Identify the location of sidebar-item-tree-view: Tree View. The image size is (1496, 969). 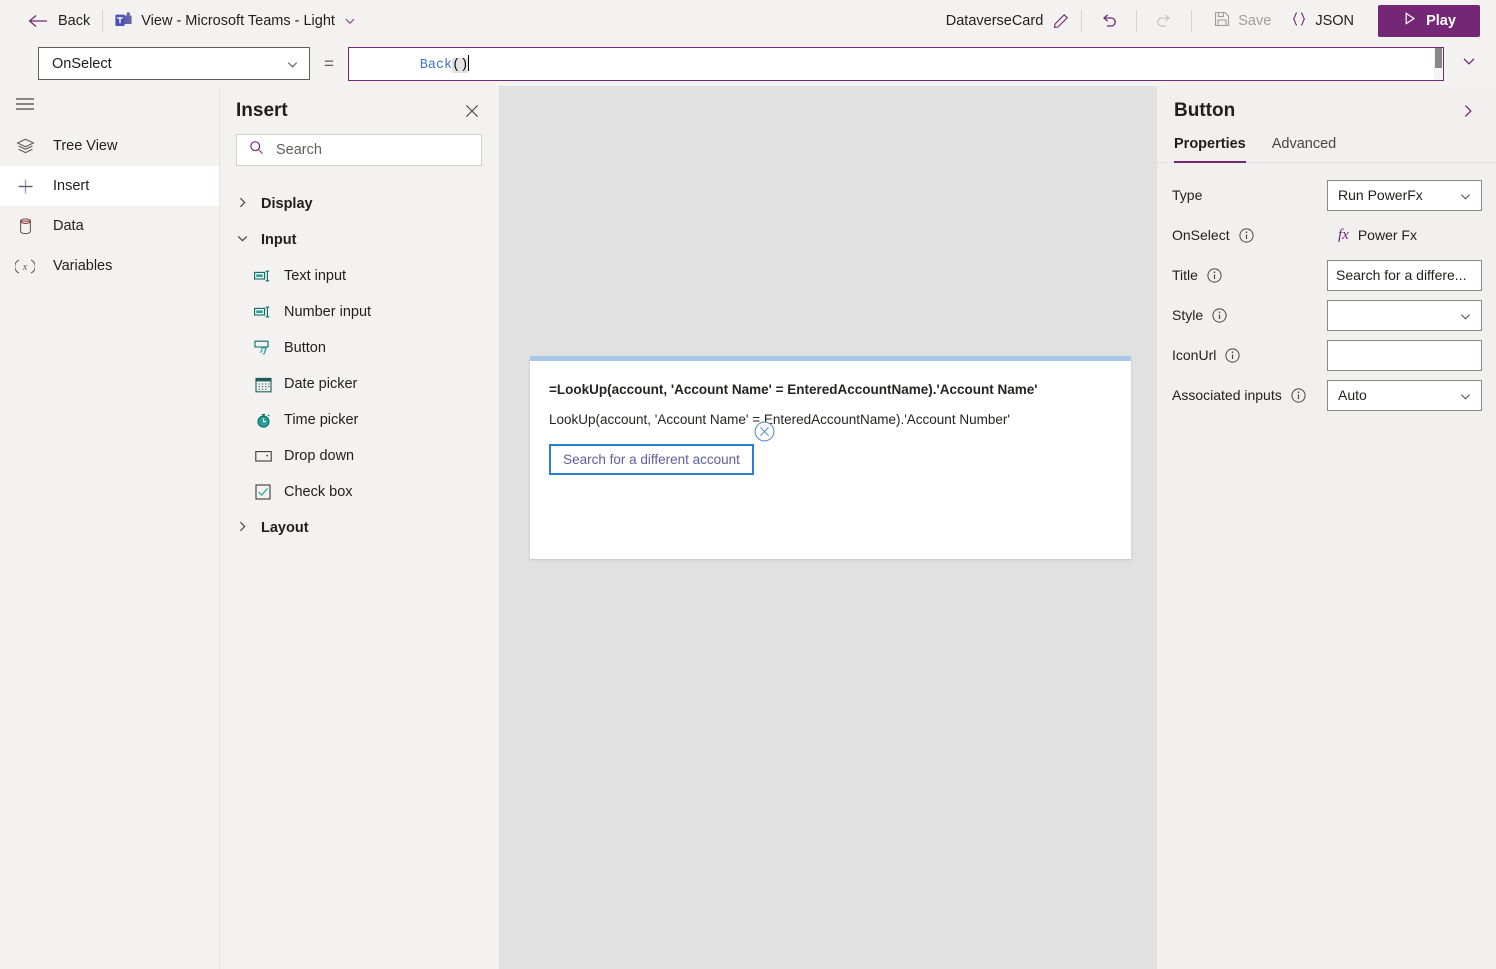
(109, 146).